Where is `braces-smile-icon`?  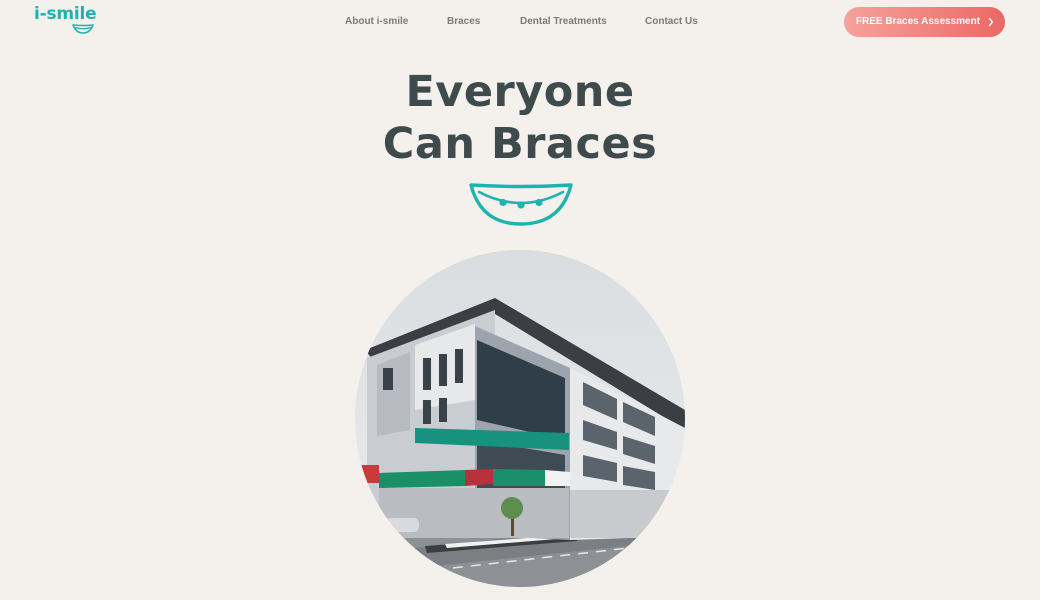 braces-smile-icon is located at coordinates (521, 204).